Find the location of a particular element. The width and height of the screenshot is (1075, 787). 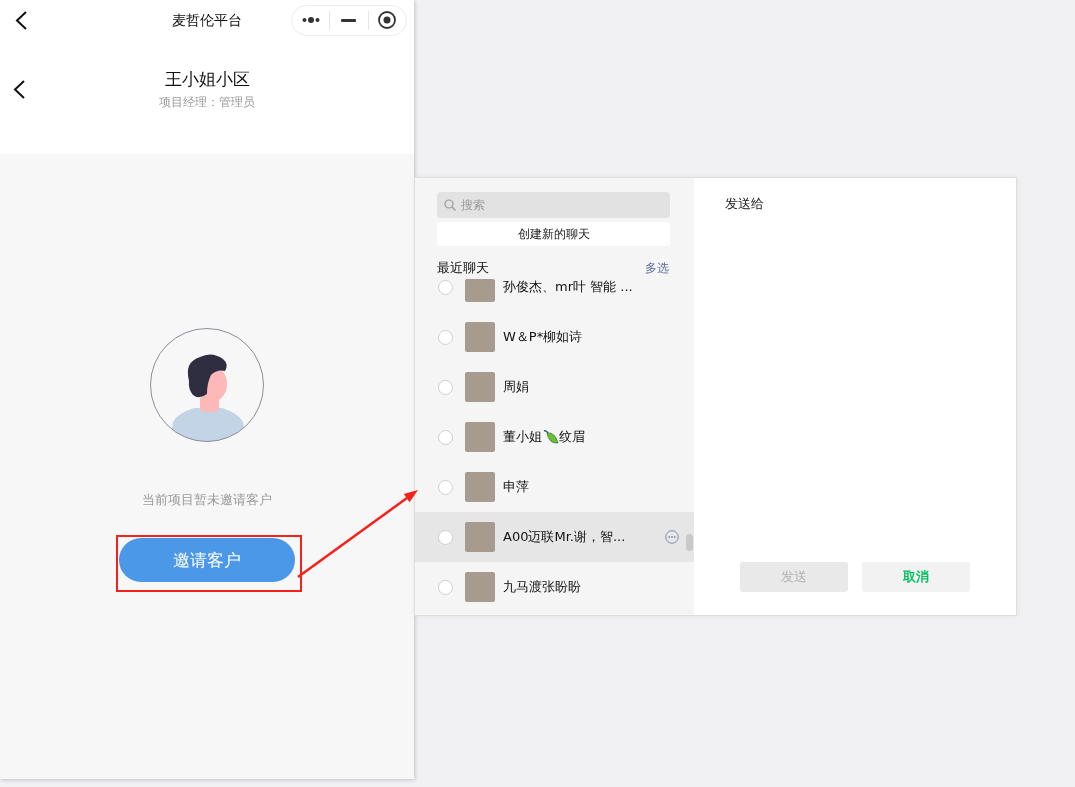

chat-name: W＆P*柳如诗 is located at coordinates (543, 337).